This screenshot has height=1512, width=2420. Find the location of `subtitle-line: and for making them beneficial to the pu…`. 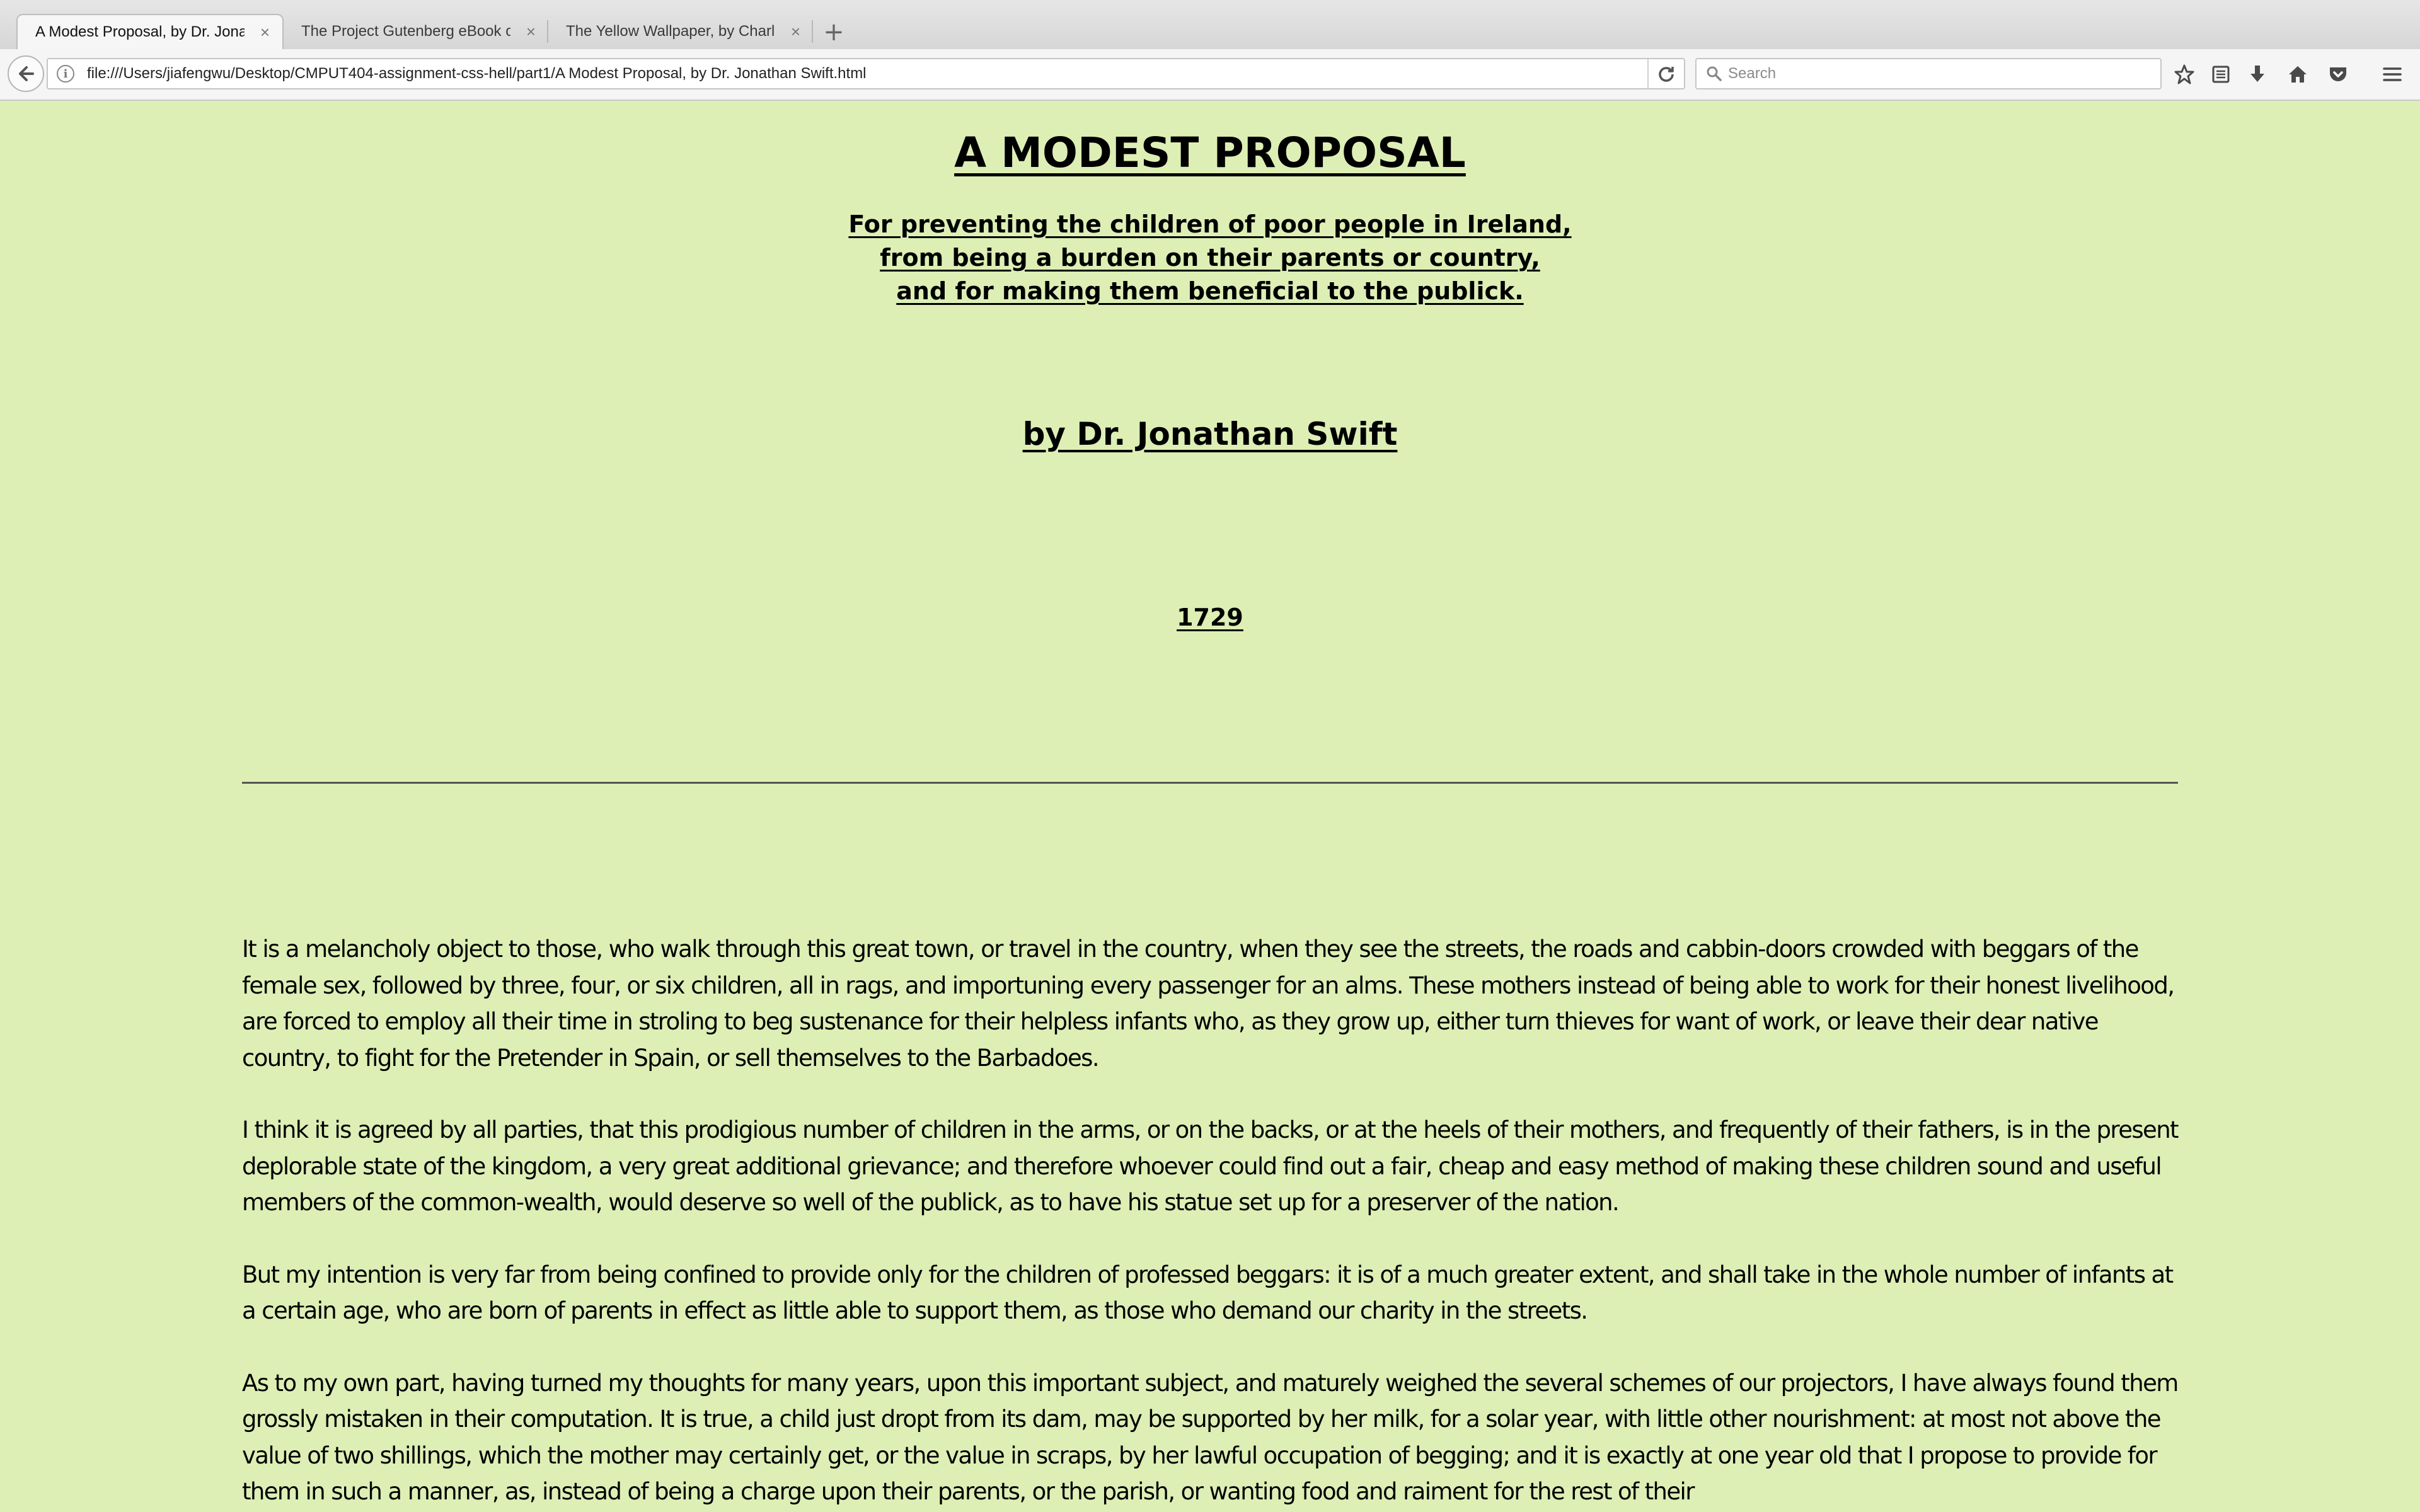

subtitle-line: and for making them beneficial to the pu… is located at coordinates (1210, 291).